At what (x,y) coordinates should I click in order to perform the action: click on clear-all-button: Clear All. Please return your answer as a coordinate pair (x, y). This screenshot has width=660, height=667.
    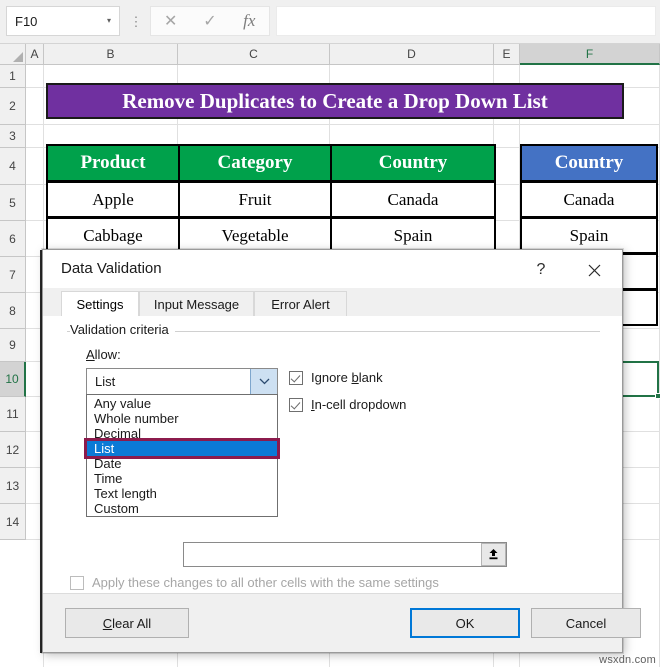
    Looking at the image, I should click on (127, 623).